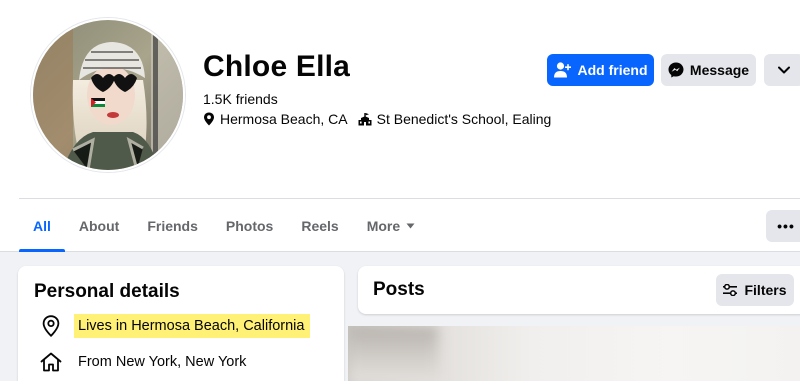  Describe the element at coordinates (562, 70) in the screenshot. I see `add-person-icon` at that location.